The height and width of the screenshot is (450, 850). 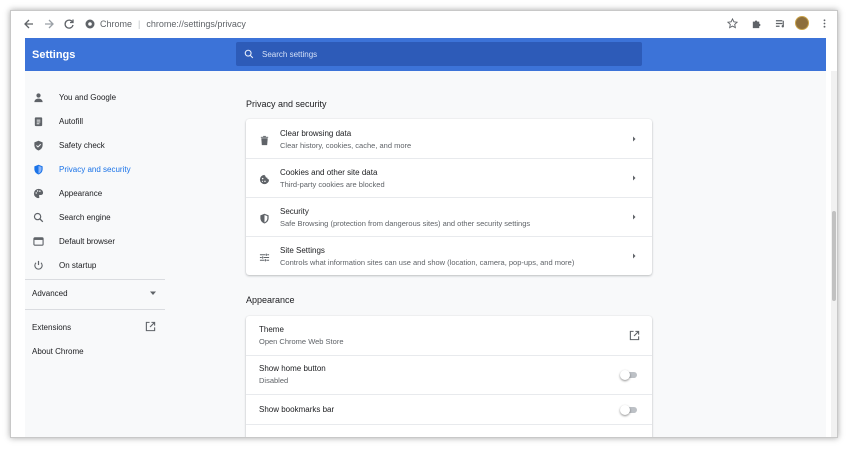 I want to click on row-subtitle: Open Chrome Web Store, so click(x=301, y=341).